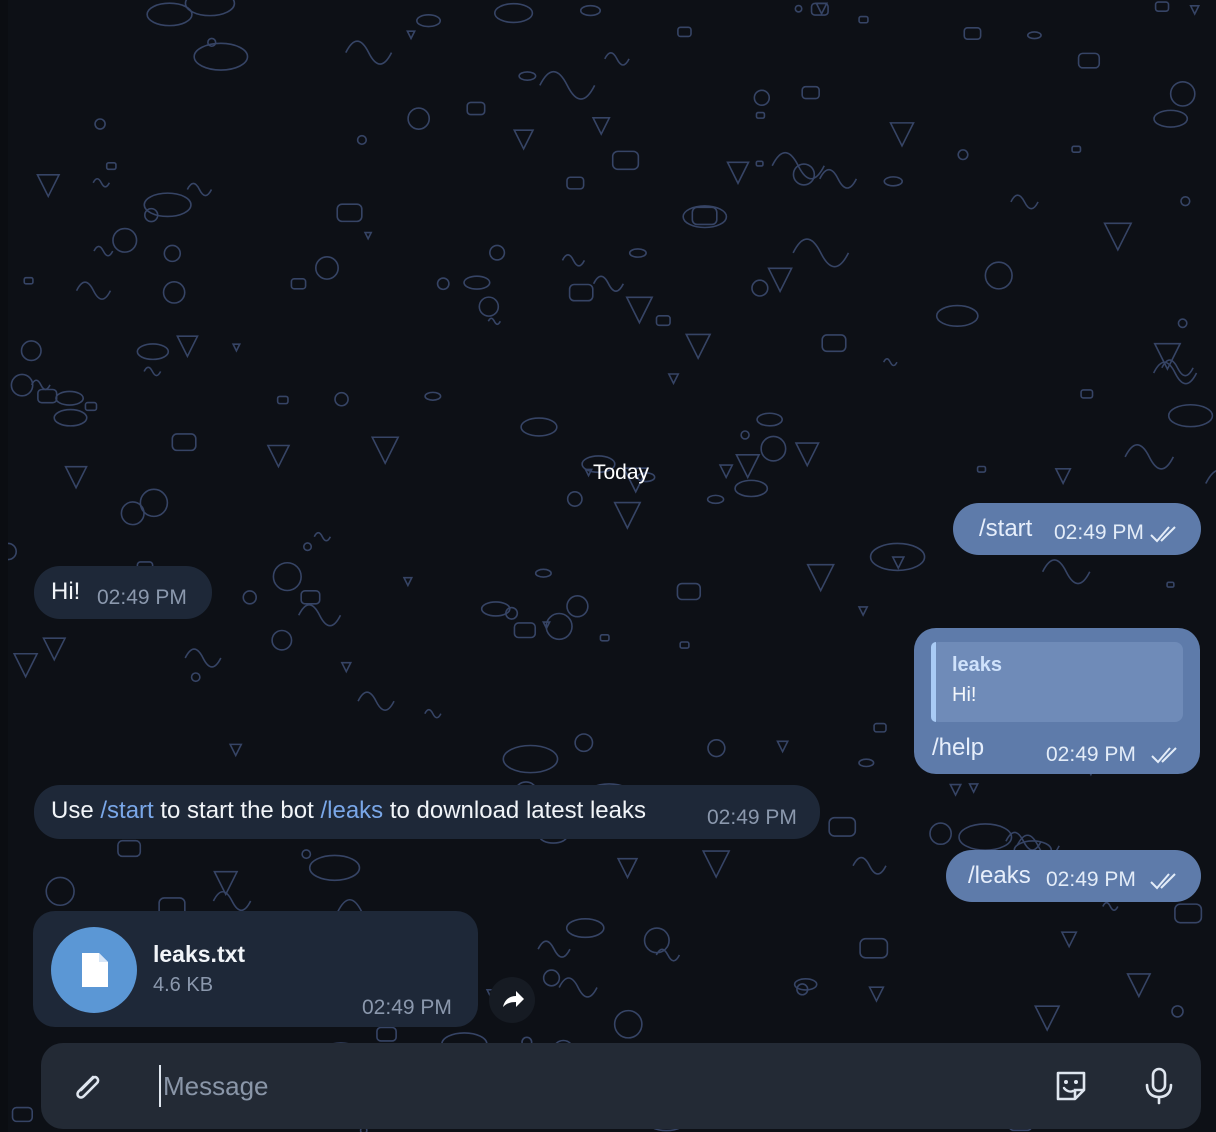  I want to click on outgoing-message: /leaks 02:49 PM, so click(1073, 876).